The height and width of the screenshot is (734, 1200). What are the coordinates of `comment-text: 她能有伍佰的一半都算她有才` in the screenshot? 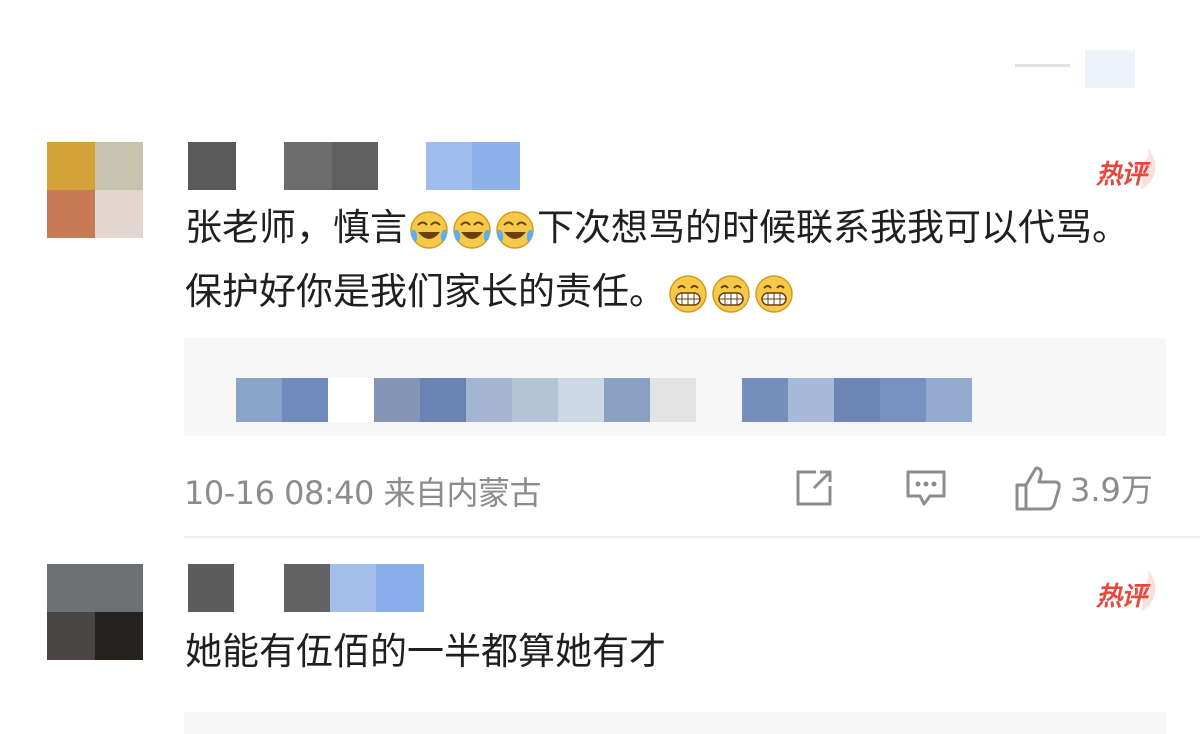 It's located at (425, 651).